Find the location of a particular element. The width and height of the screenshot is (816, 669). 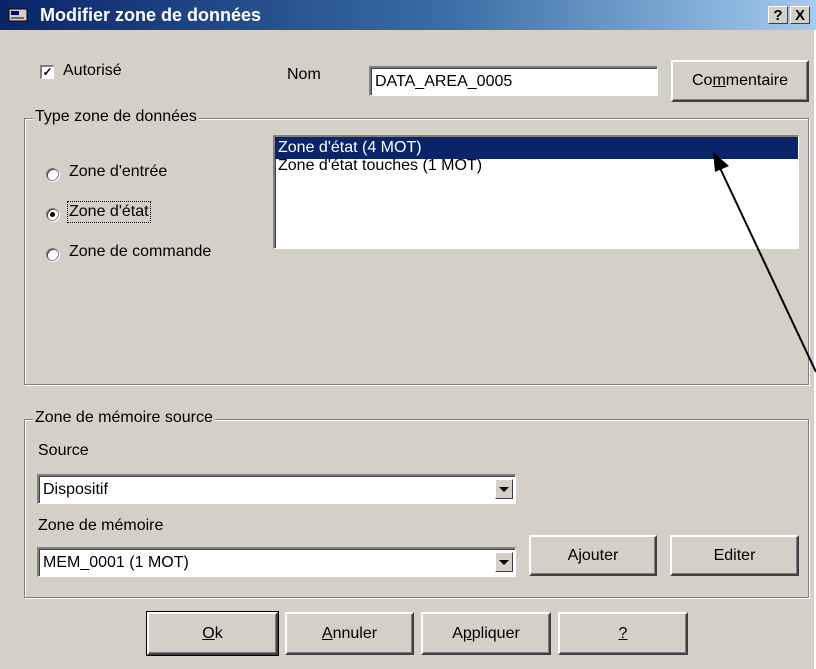

annotation-arrow-icon is located at coordinates (764, 262).